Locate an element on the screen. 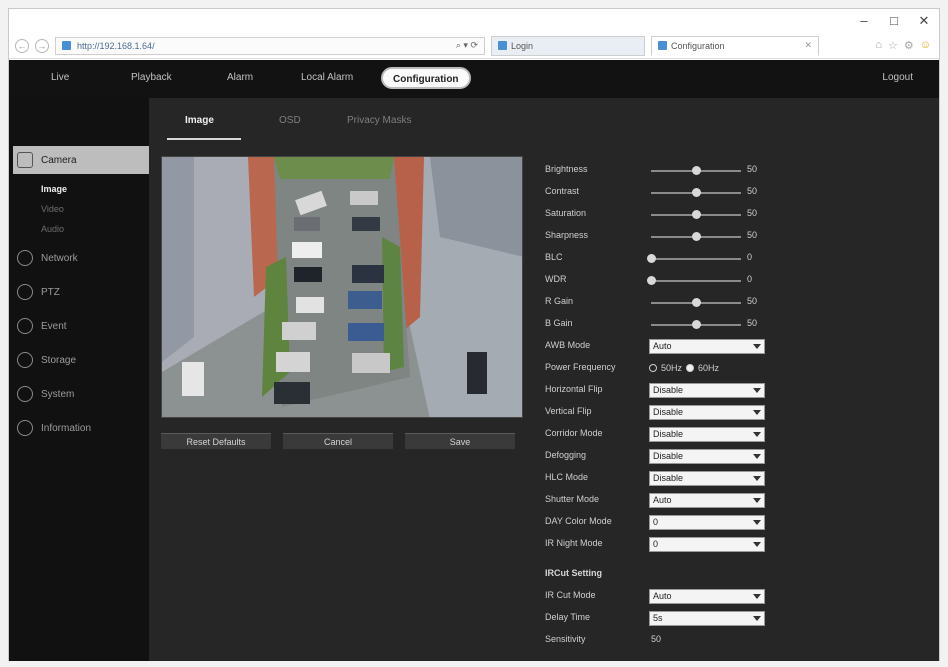  back-icon: ← is located at coordinates (22, 45).